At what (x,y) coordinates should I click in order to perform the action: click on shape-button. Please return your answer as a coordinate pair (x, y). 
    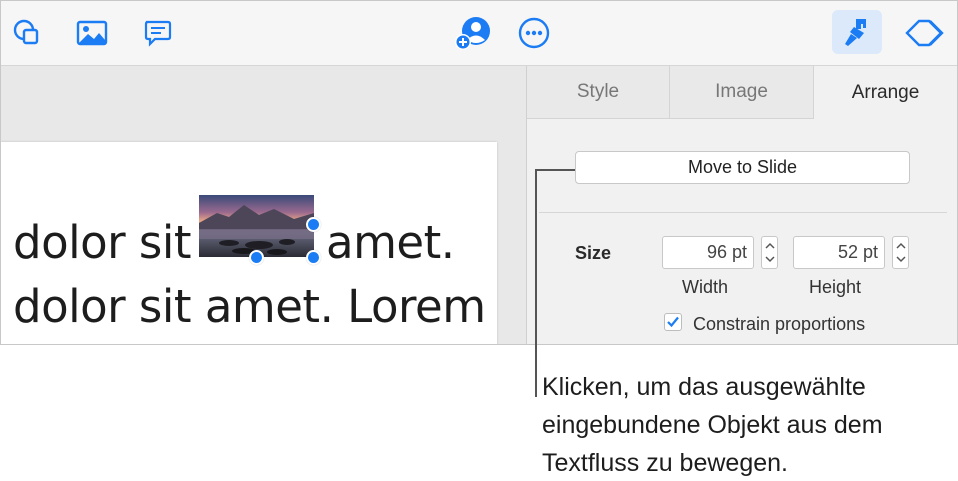
    Looking at the image, I should click on (27, 33).